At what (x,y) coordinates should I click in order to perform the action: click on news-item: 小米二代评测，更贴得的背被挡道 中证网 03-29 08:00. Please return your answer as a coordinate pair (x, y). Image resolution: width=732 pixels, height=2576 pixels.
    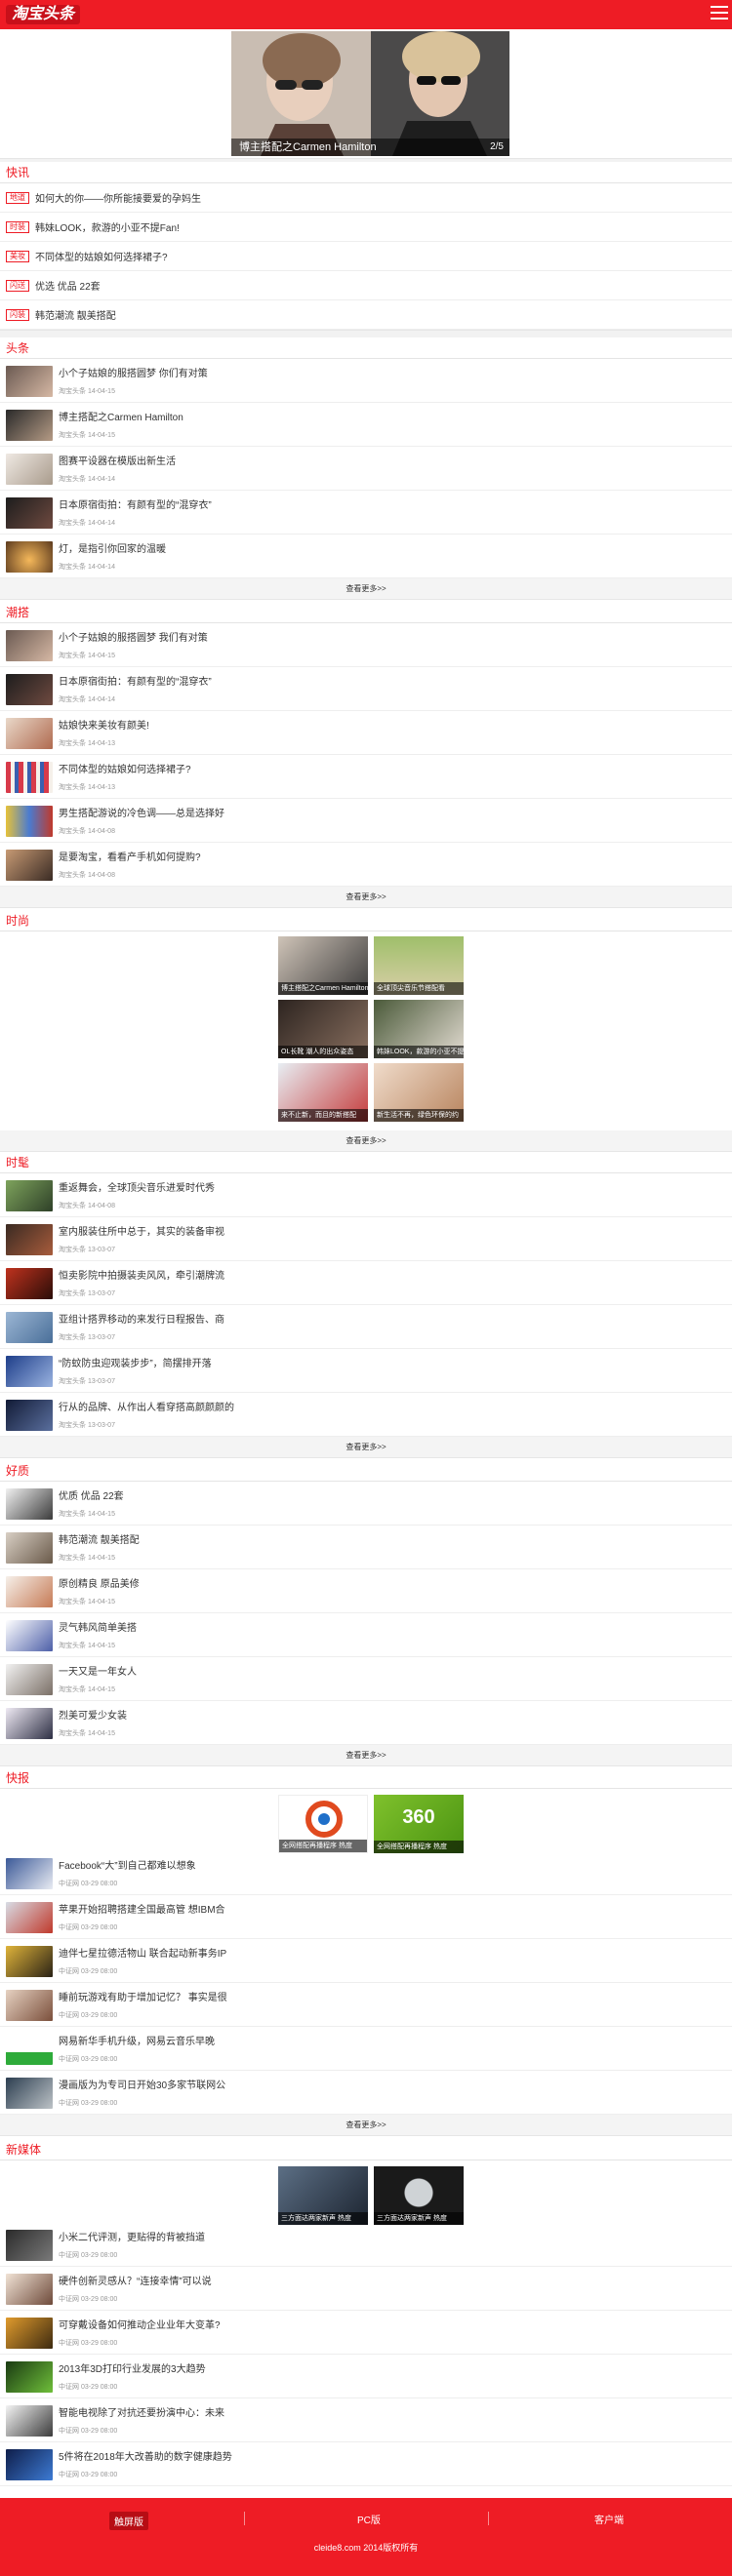
    Looking at the image, I should click on (366, 2245).